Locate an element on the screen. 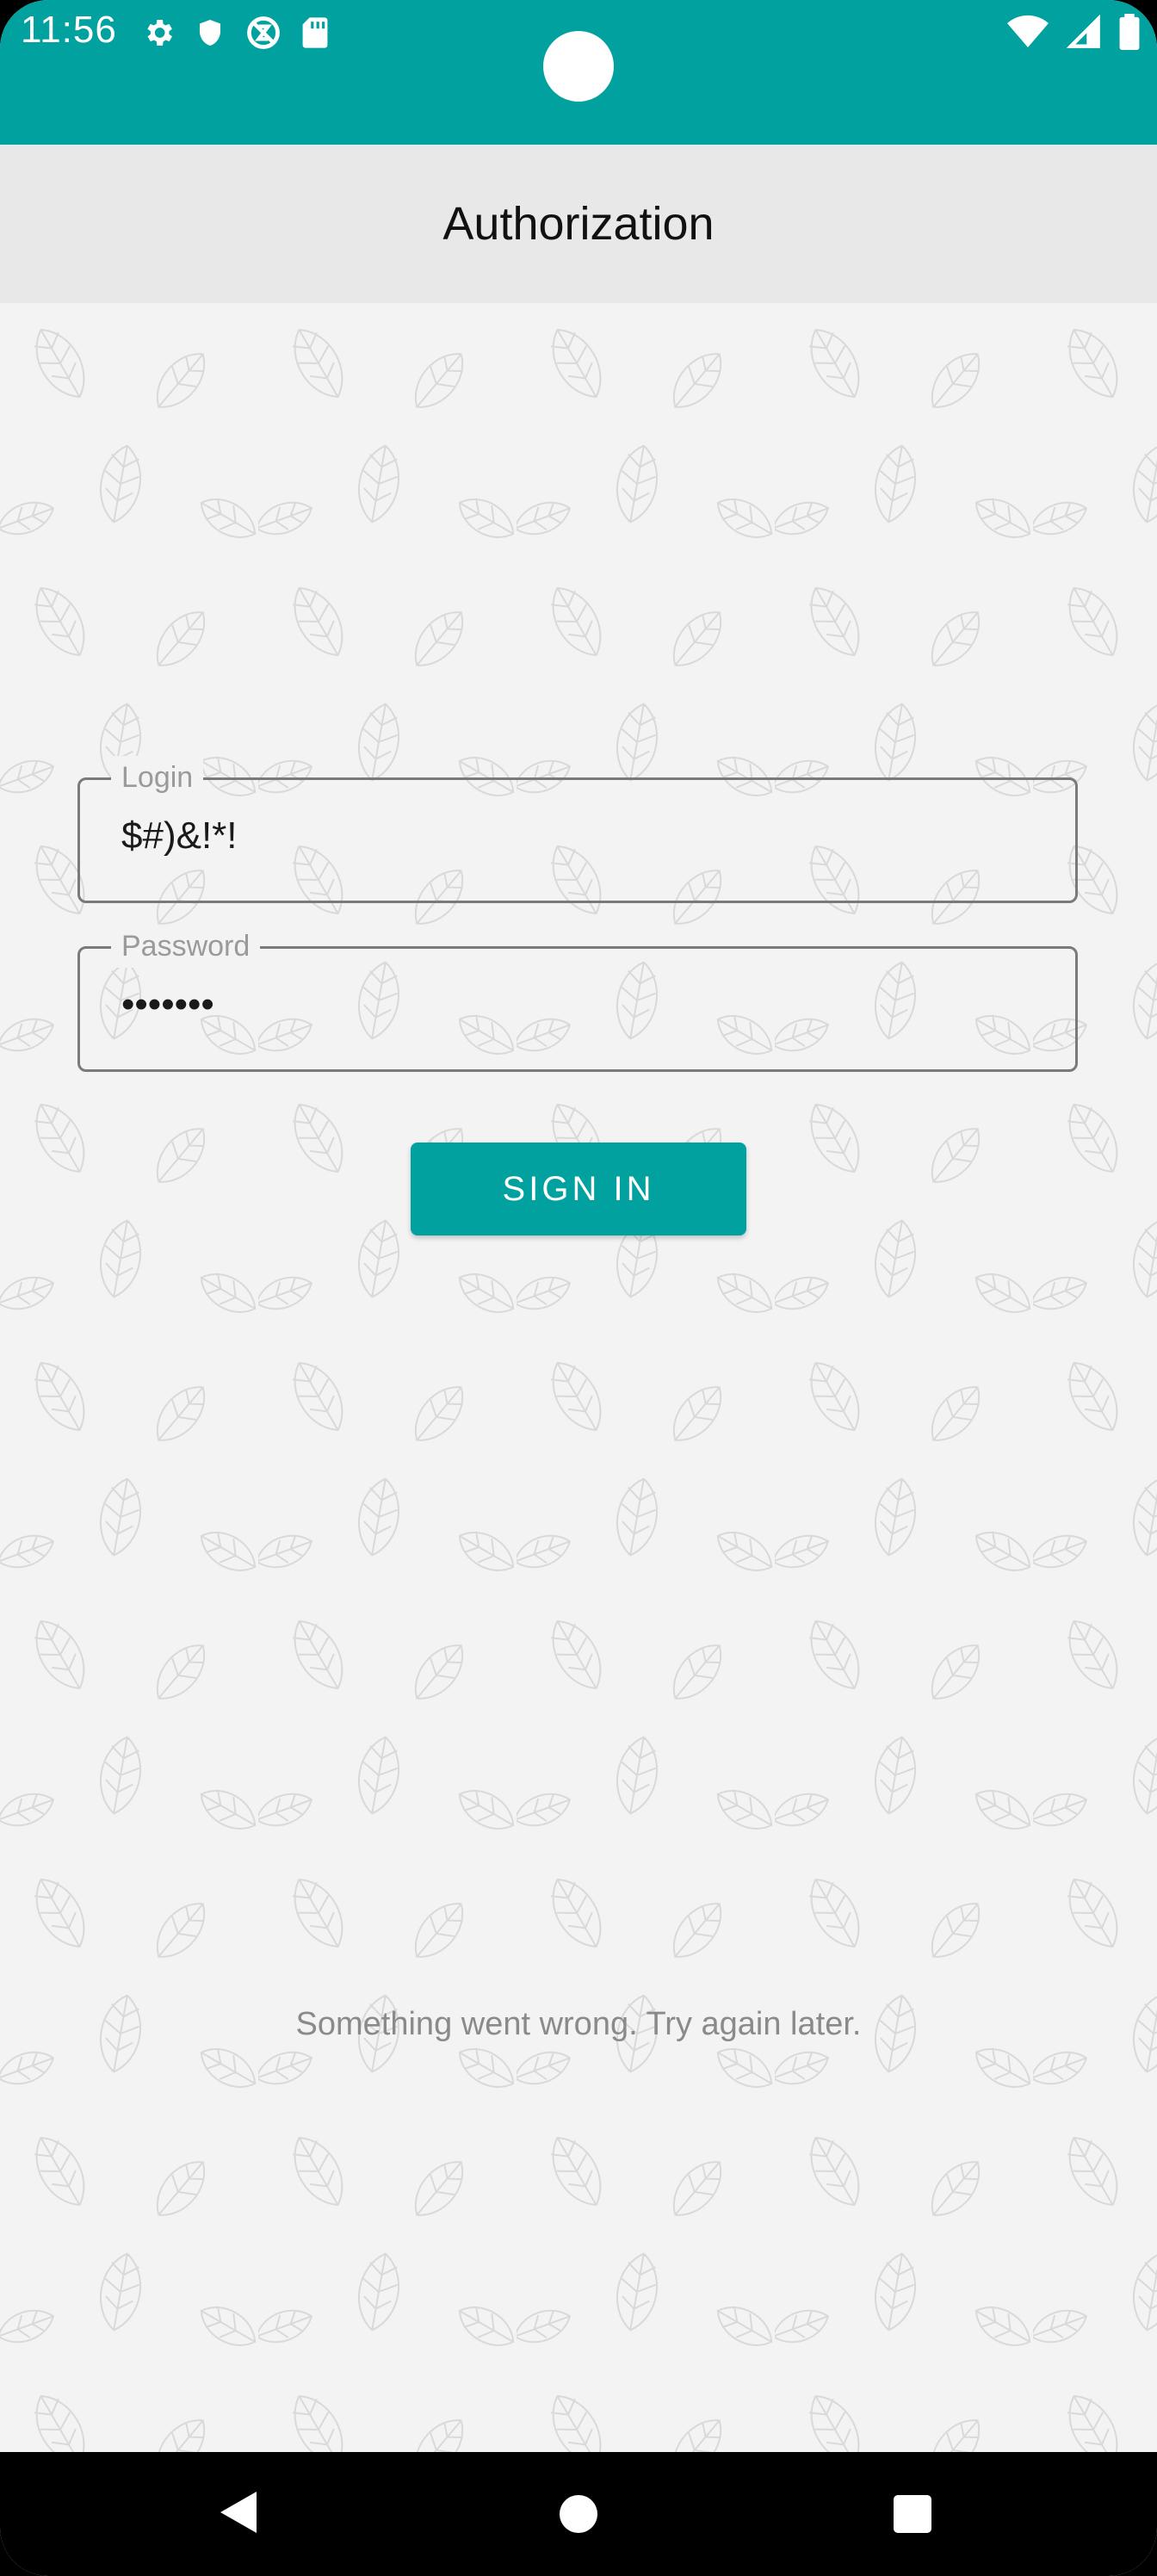 This screenshot has width=1157, height=2576. password-field: Password is located at coordinates (578, 999).